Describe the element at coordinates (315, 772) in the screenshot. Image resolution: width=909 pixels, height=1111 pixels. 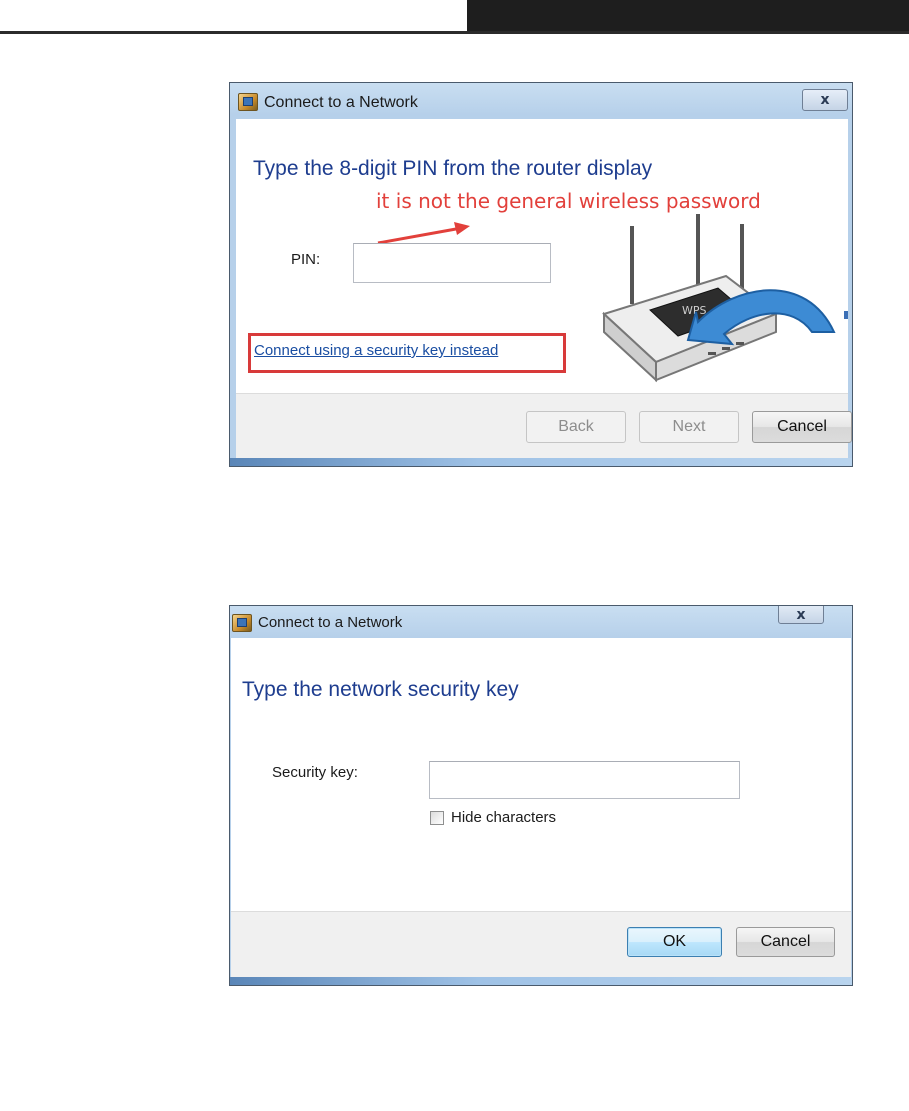
I see `security-key-label: Security key:` at that location.